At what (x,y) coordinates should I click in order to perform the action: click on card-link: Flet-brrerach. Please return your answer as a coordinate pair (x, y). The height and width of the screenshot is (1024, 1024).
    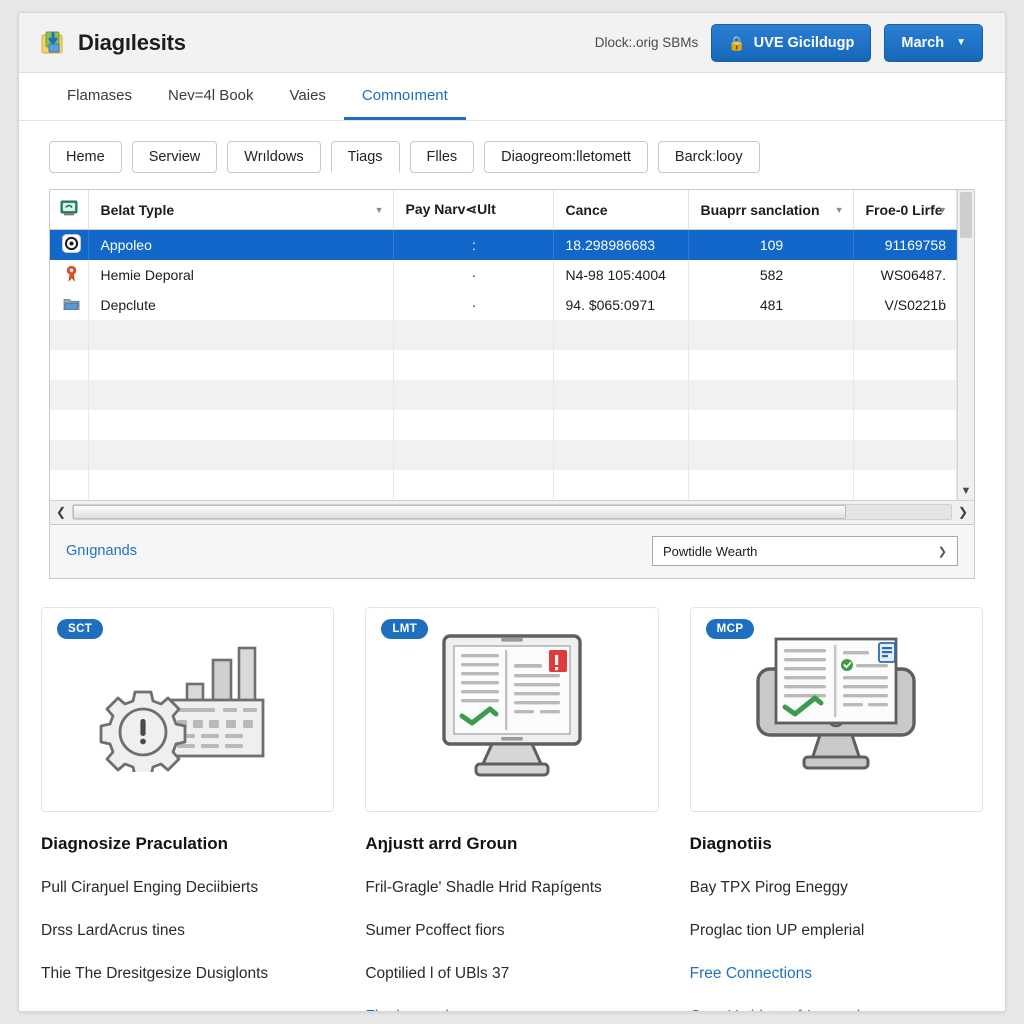
    Looking at the image, I should click on (511, 1010).